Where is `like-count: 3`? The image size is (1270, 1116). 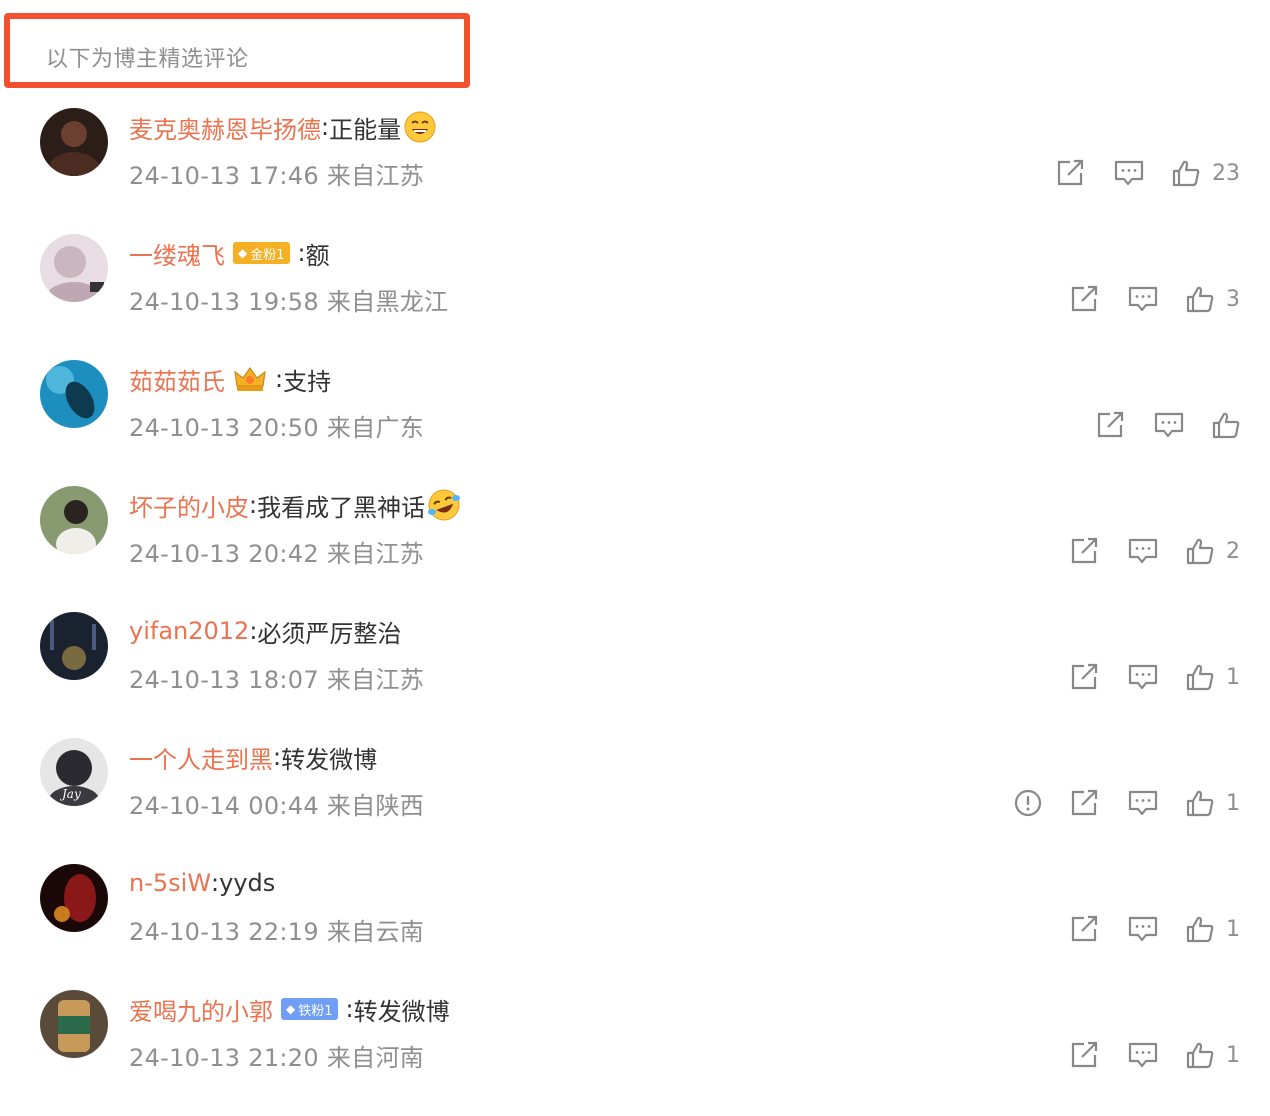 like-count: 3 is located at coordinates (1233, 299).